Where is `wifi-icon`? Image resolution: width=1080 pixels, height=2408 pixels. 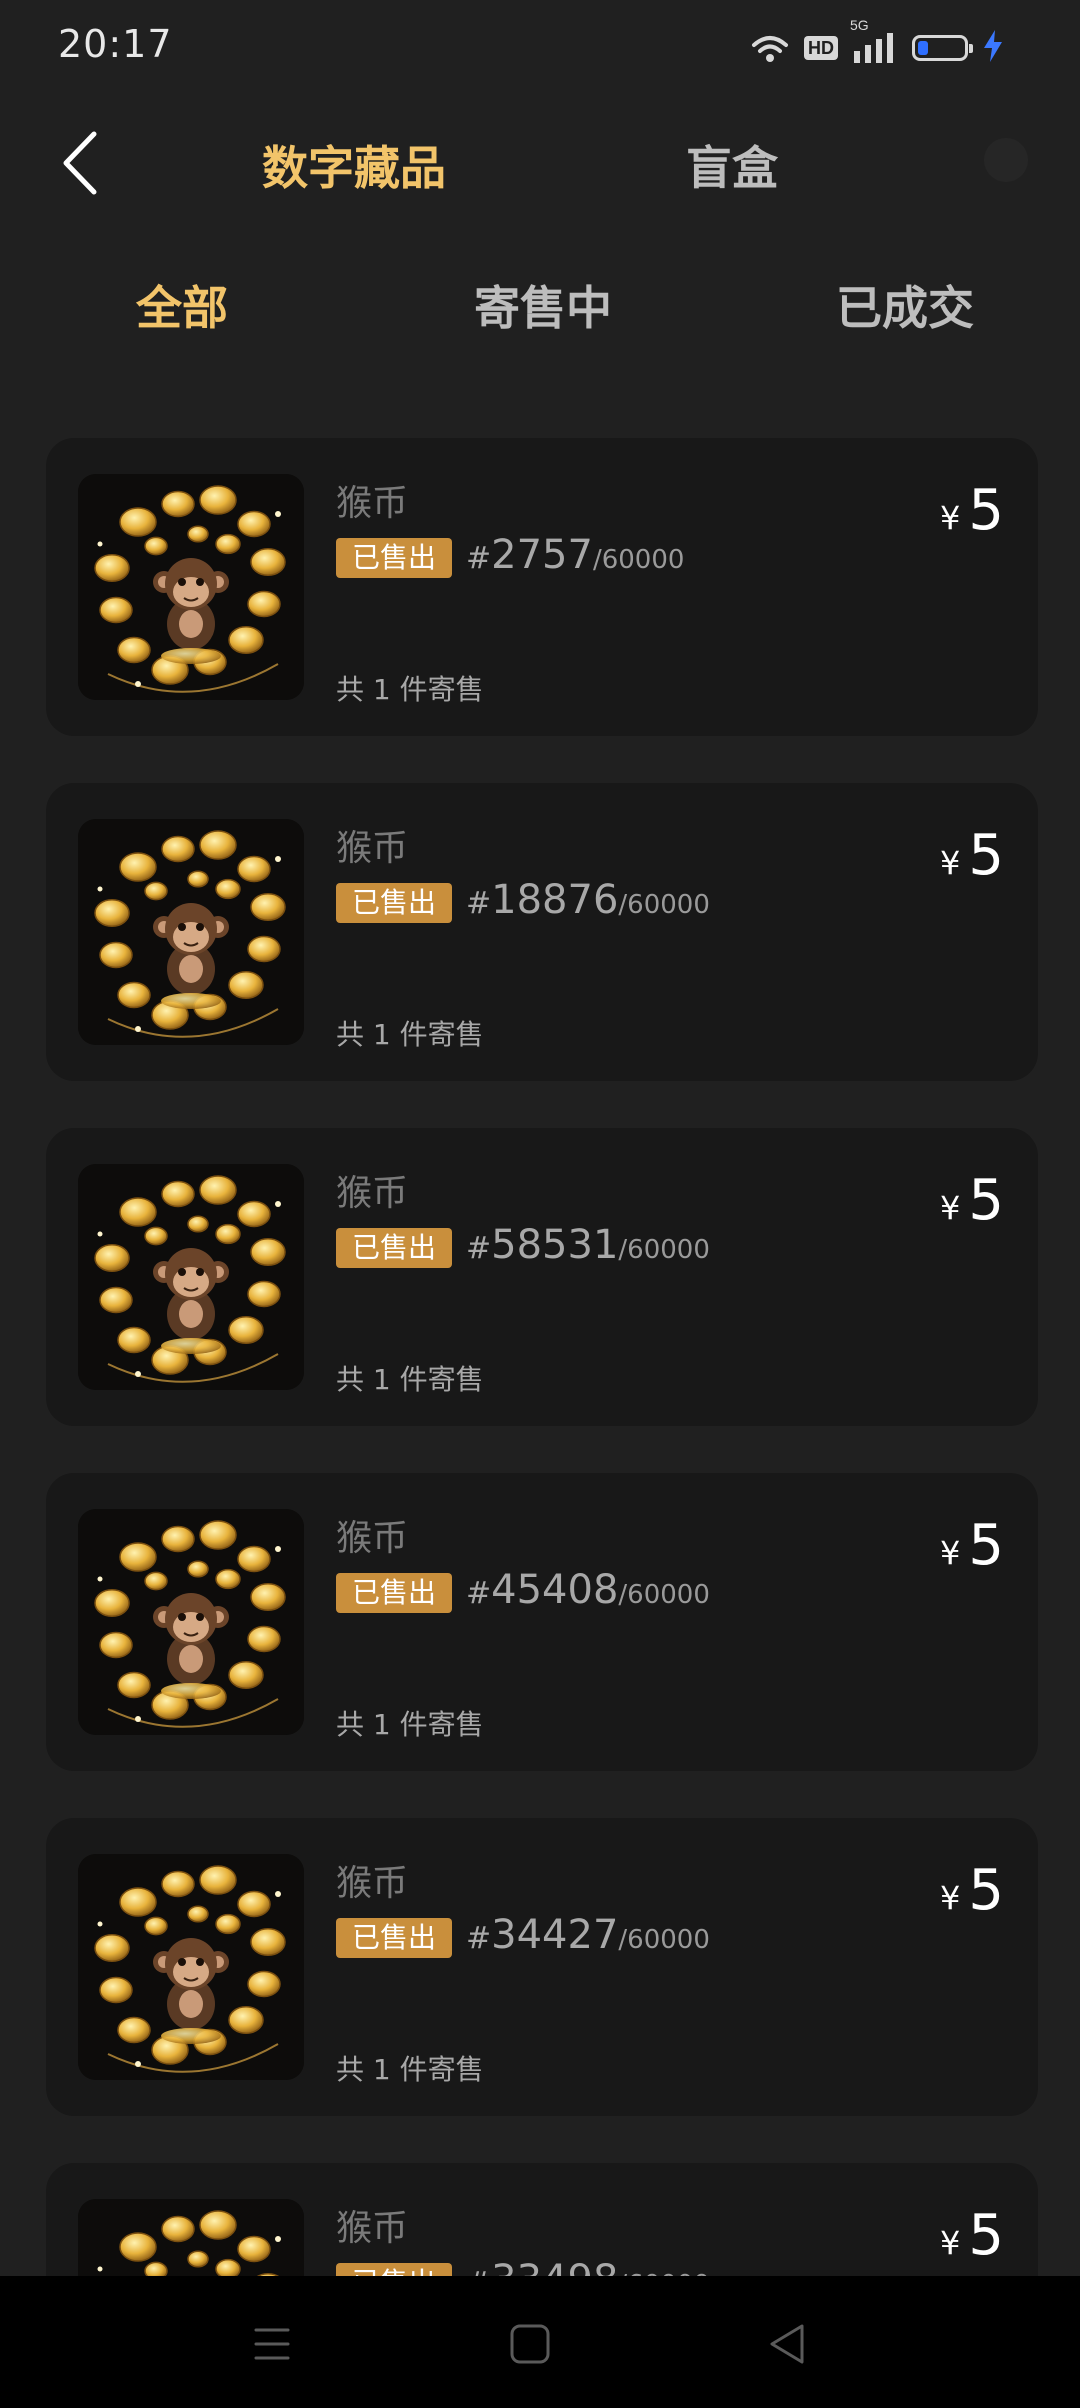 wifi-icon is located at coordinates (770, 48).